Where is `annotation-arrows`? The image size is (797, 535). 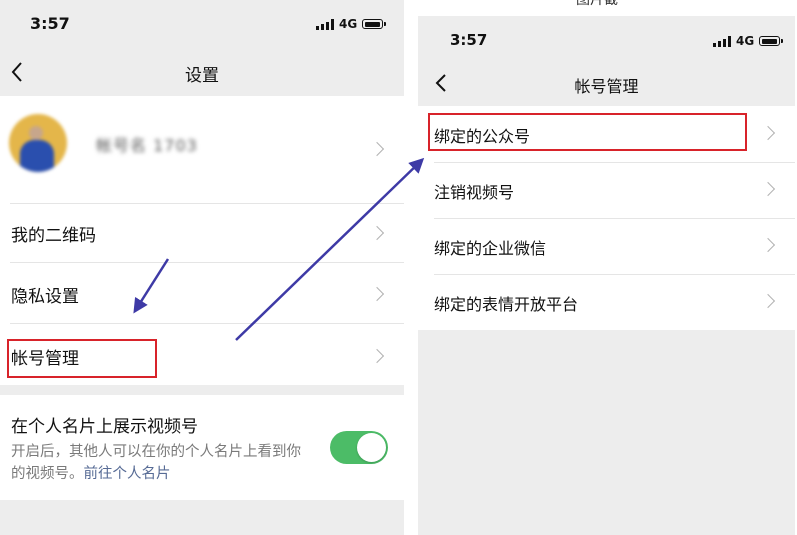 annotation-arrows is located at coordinates (279, 249).